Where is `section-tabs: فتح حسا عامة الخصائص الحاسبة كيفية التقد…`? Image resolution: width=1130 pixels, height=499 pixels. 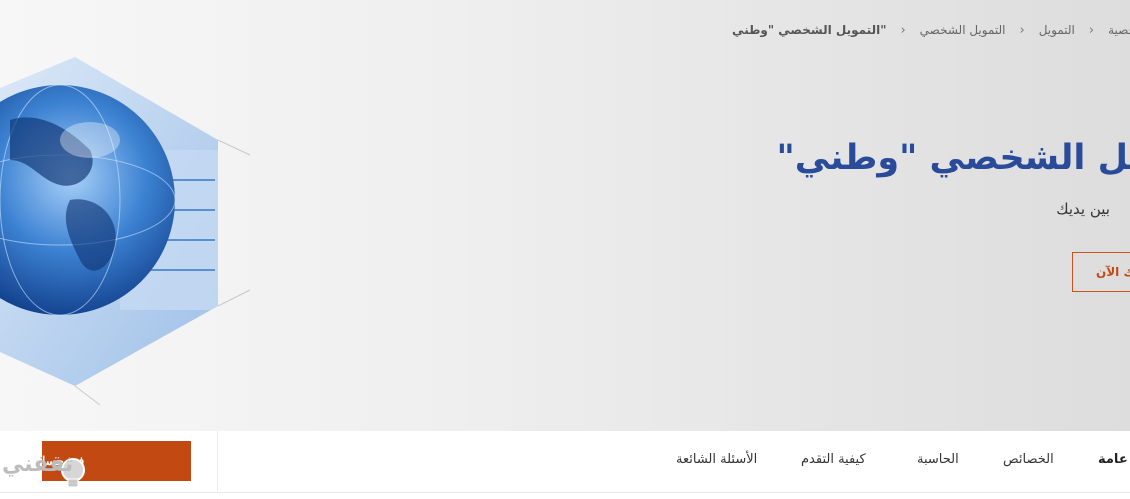 section-tabs: فتح حسا عامة الخصائص الحاسبة كيفية التقد… is located at coordinates (565, 462).